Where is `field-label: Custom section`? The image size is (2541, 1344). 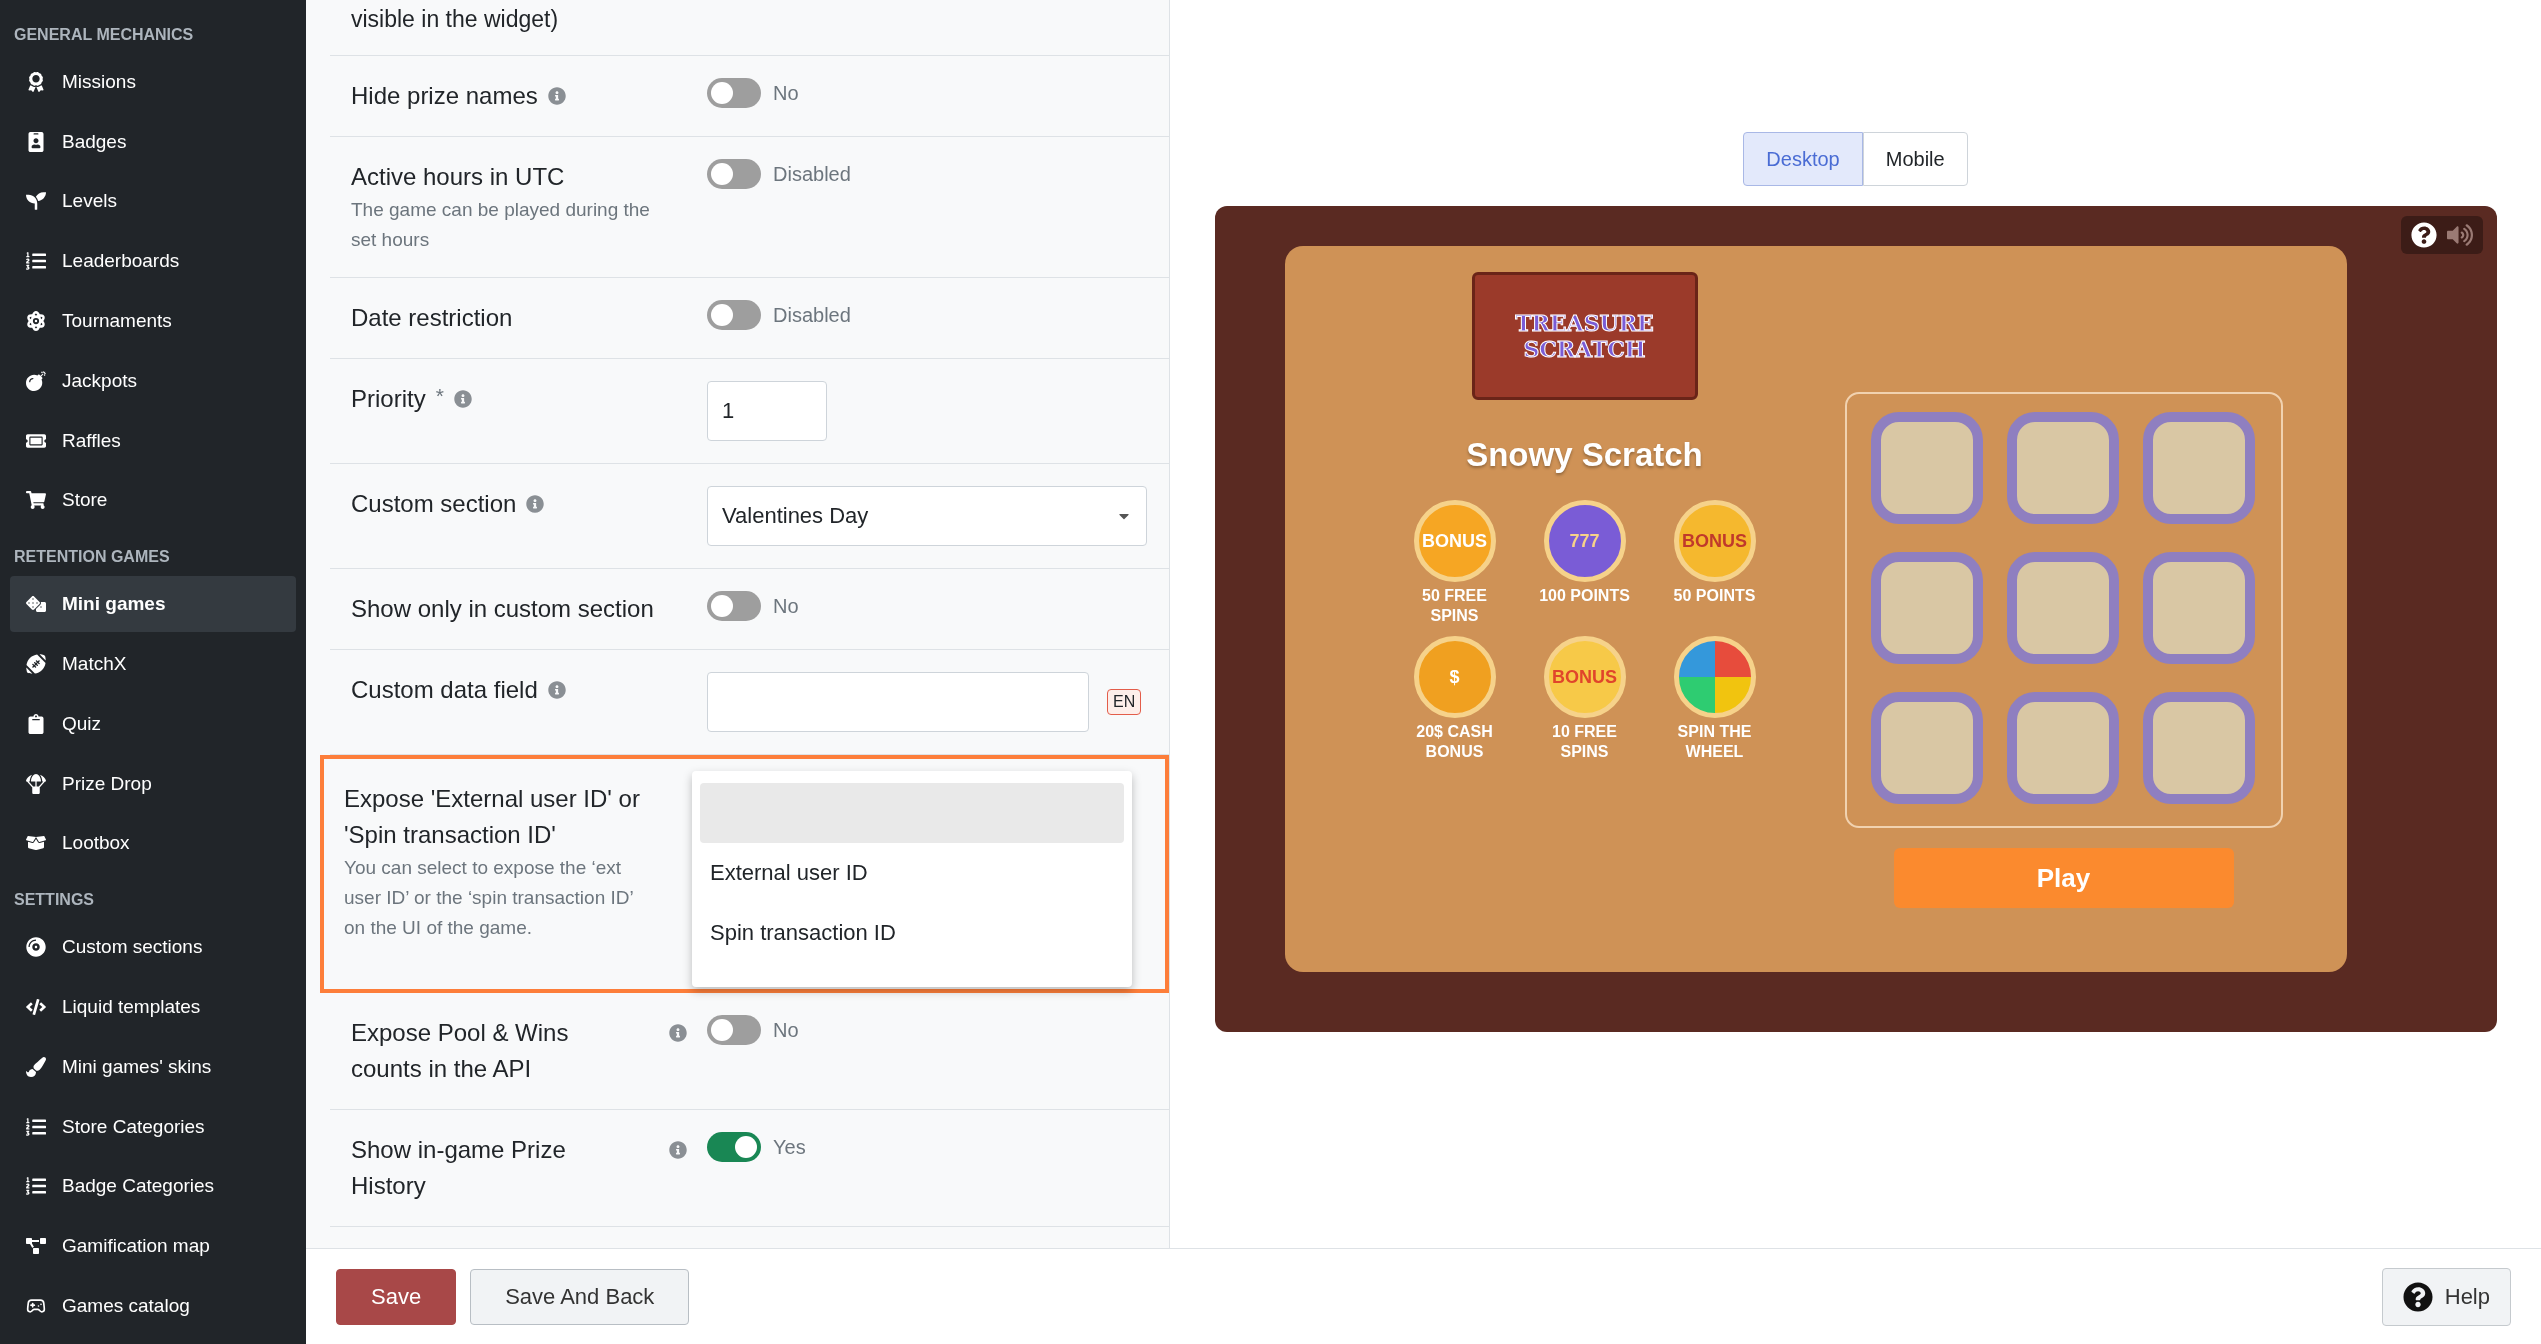
field-label: Custom section is located at coordinates (434, 504).